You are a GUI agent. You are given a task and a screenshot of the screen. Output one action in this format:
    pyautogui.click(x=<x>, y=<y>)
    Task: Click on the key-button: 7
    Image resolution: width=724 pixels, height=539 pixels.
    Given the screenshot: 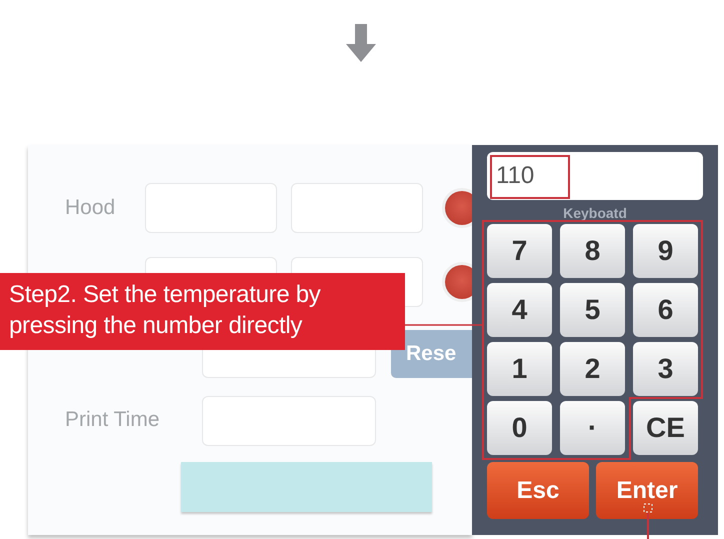 What is the action you would take?
    pyautogui.click(x=519, y=251)
    